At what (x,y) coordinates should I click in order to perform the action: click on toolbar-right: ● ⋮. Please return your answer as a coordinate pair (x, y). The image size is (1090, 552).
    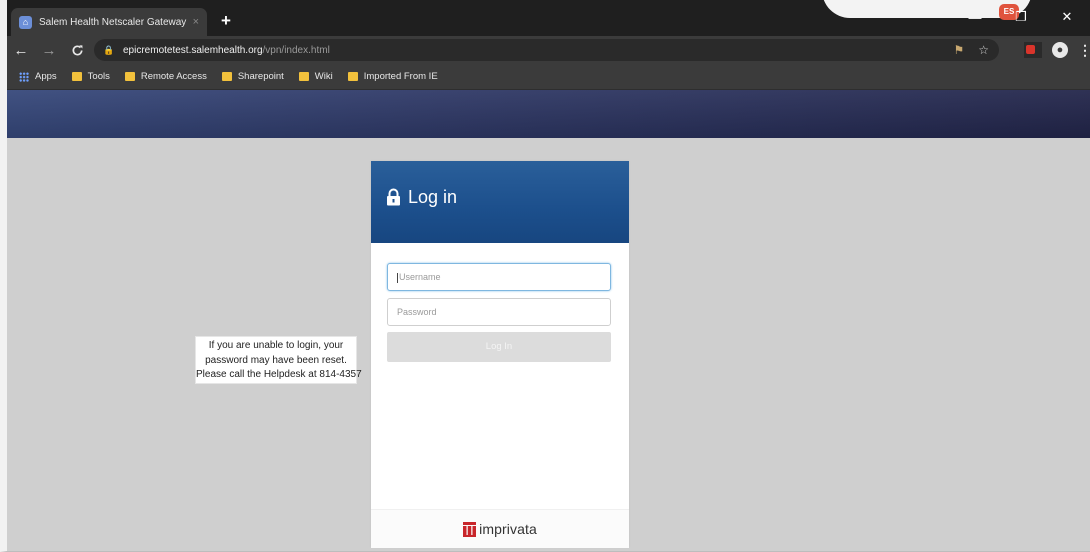
    Looking at the image, I should click on (1057, 50).